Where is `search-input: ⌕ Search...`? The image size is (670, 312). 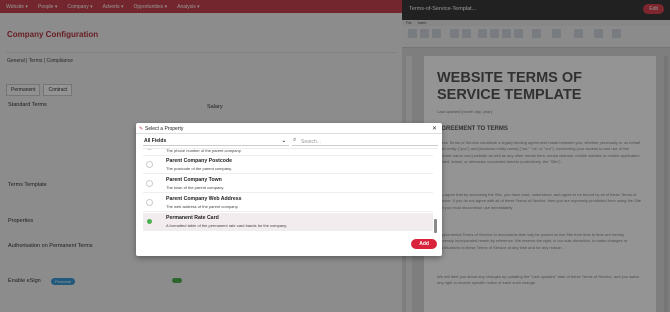
search-input: ⌕ Search... is located at coordinates (365, 141).